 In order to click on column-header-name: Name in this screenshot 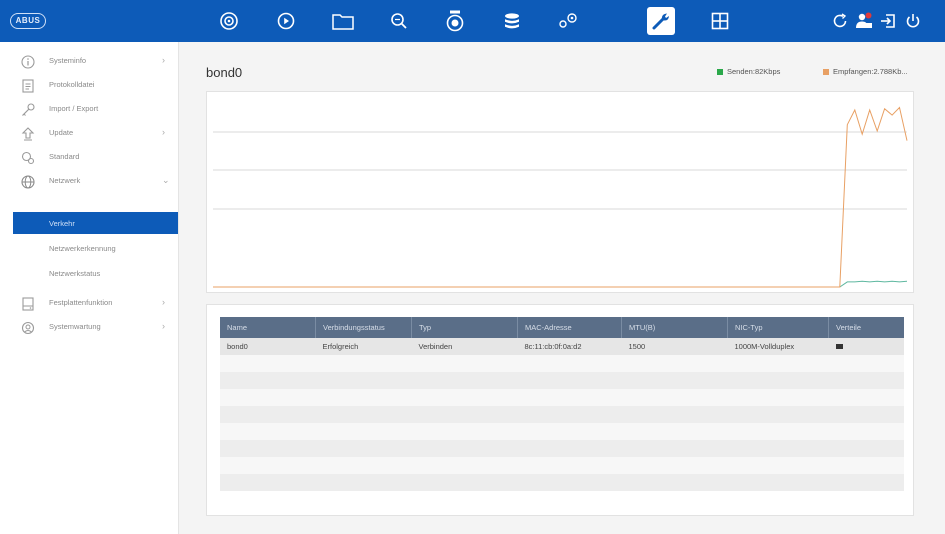, I will do `click(268, 327)`.